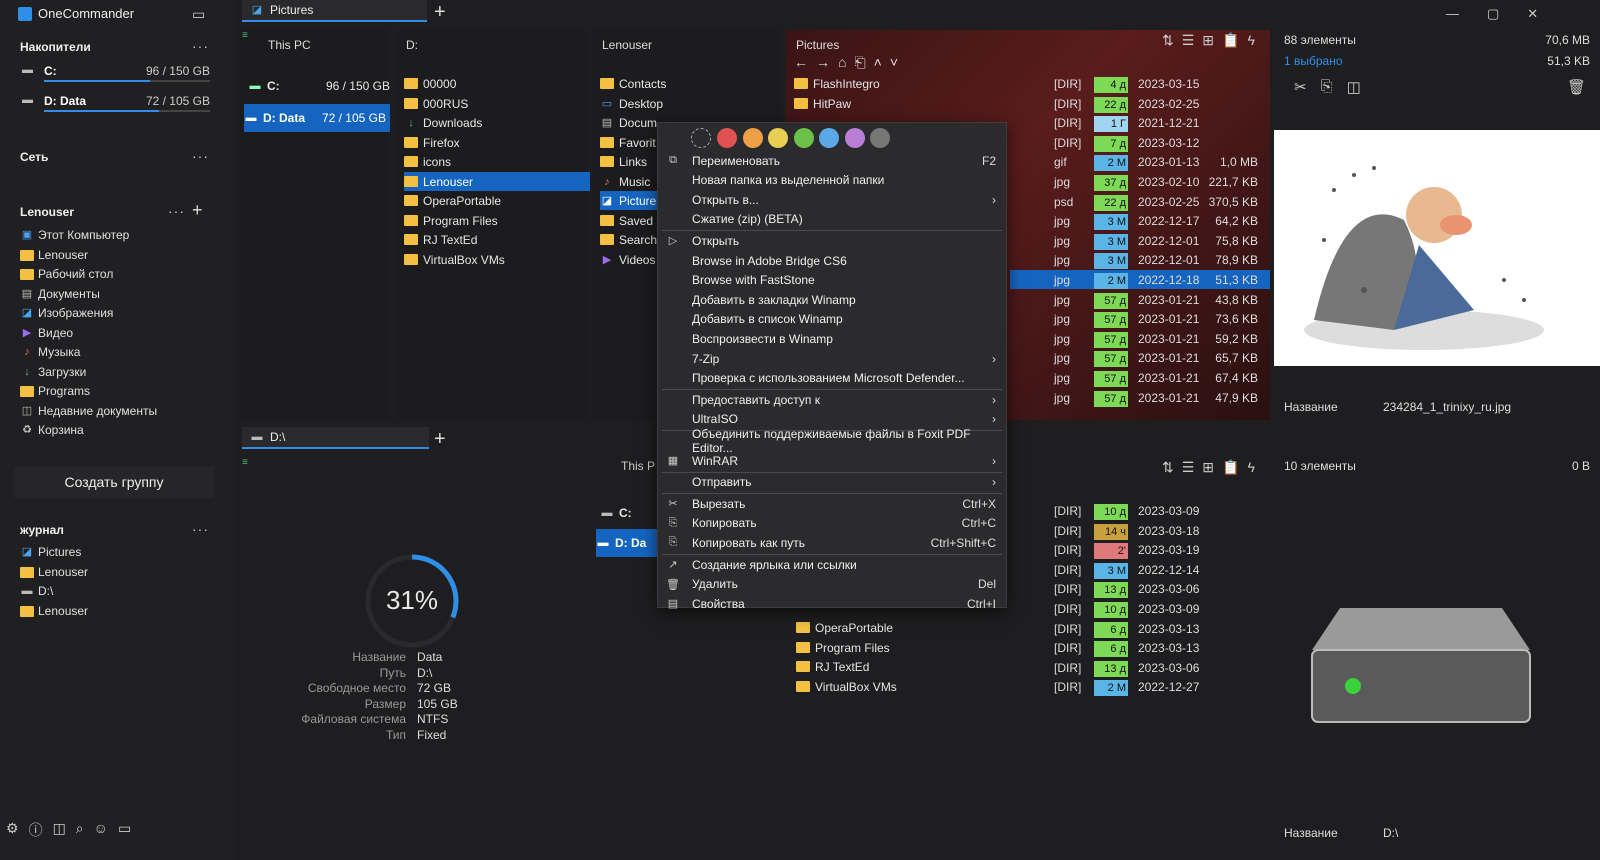 The image size is (1600, 860). What do you see at coordinates (626, 220) in the screenshot?
I see `list-item: Saved` at bounding box center [626, 220].